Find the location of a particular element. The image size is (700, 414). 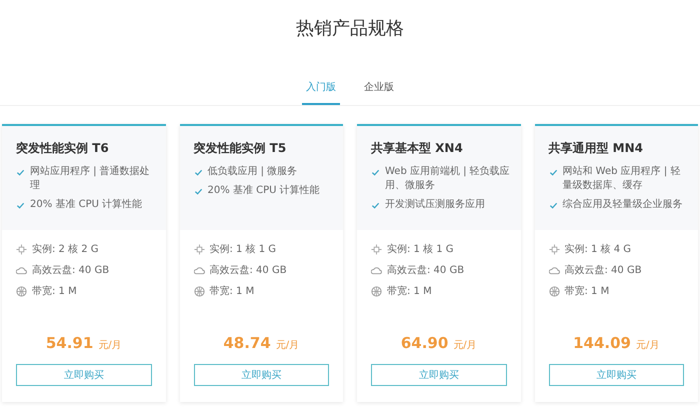

section-title: 热销产品规格 is located at coordinates (350, 29).